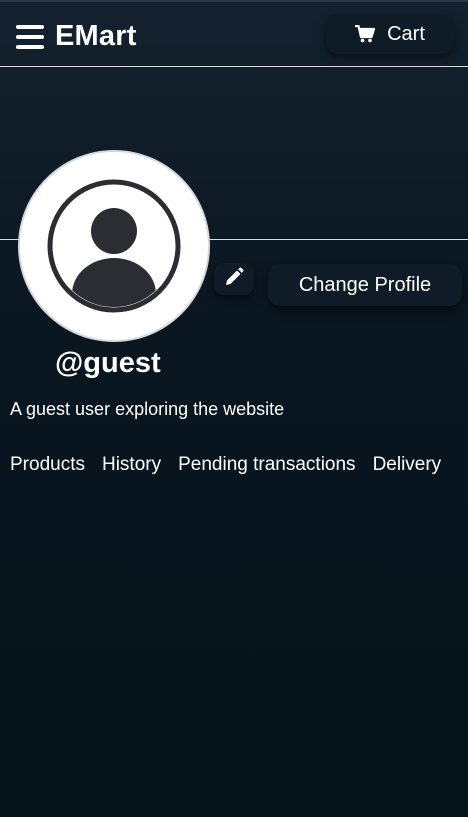 This screenshot has width=468, height=817. I want to click on cart-button: Cart, so click(390, 34).